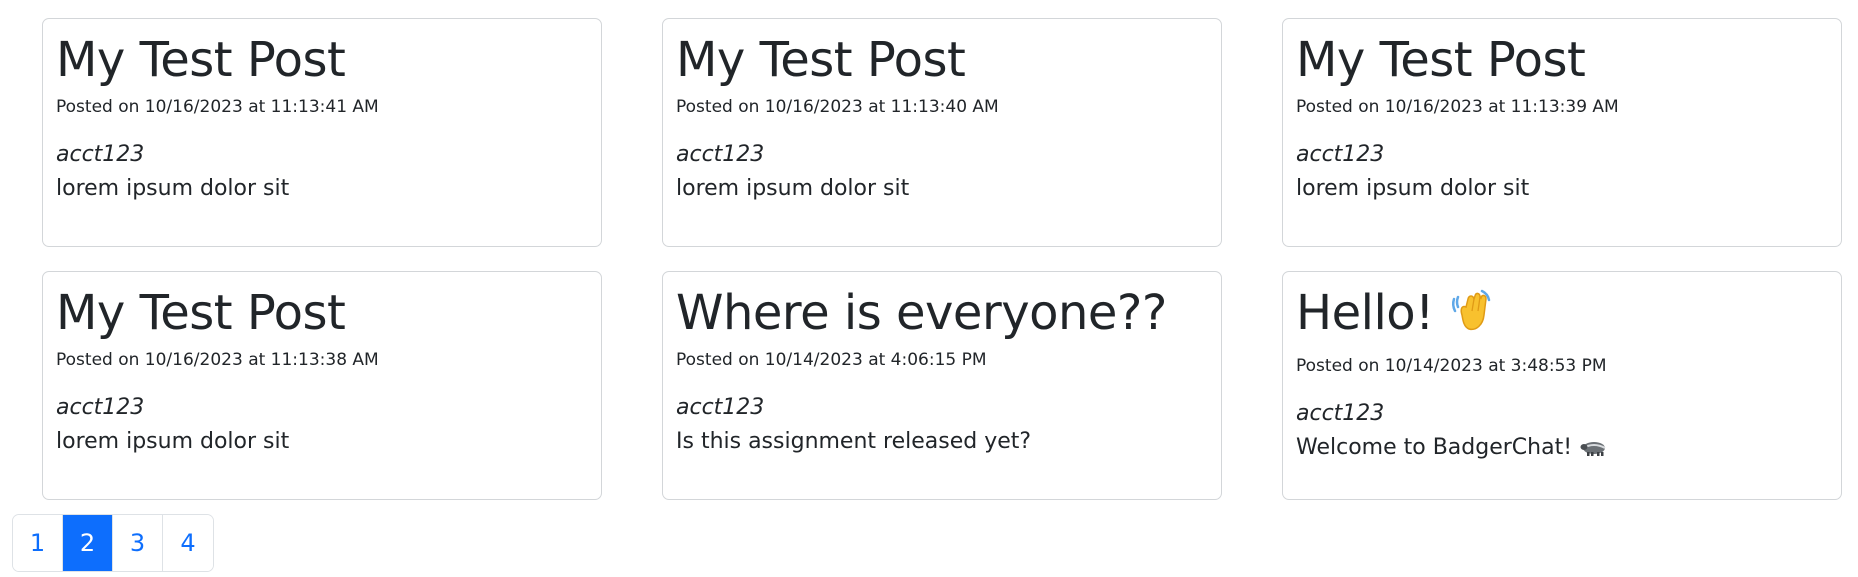 The image size is (1858, 577). I want to click on pagination: 1 2 3 4, so click(113, 543).